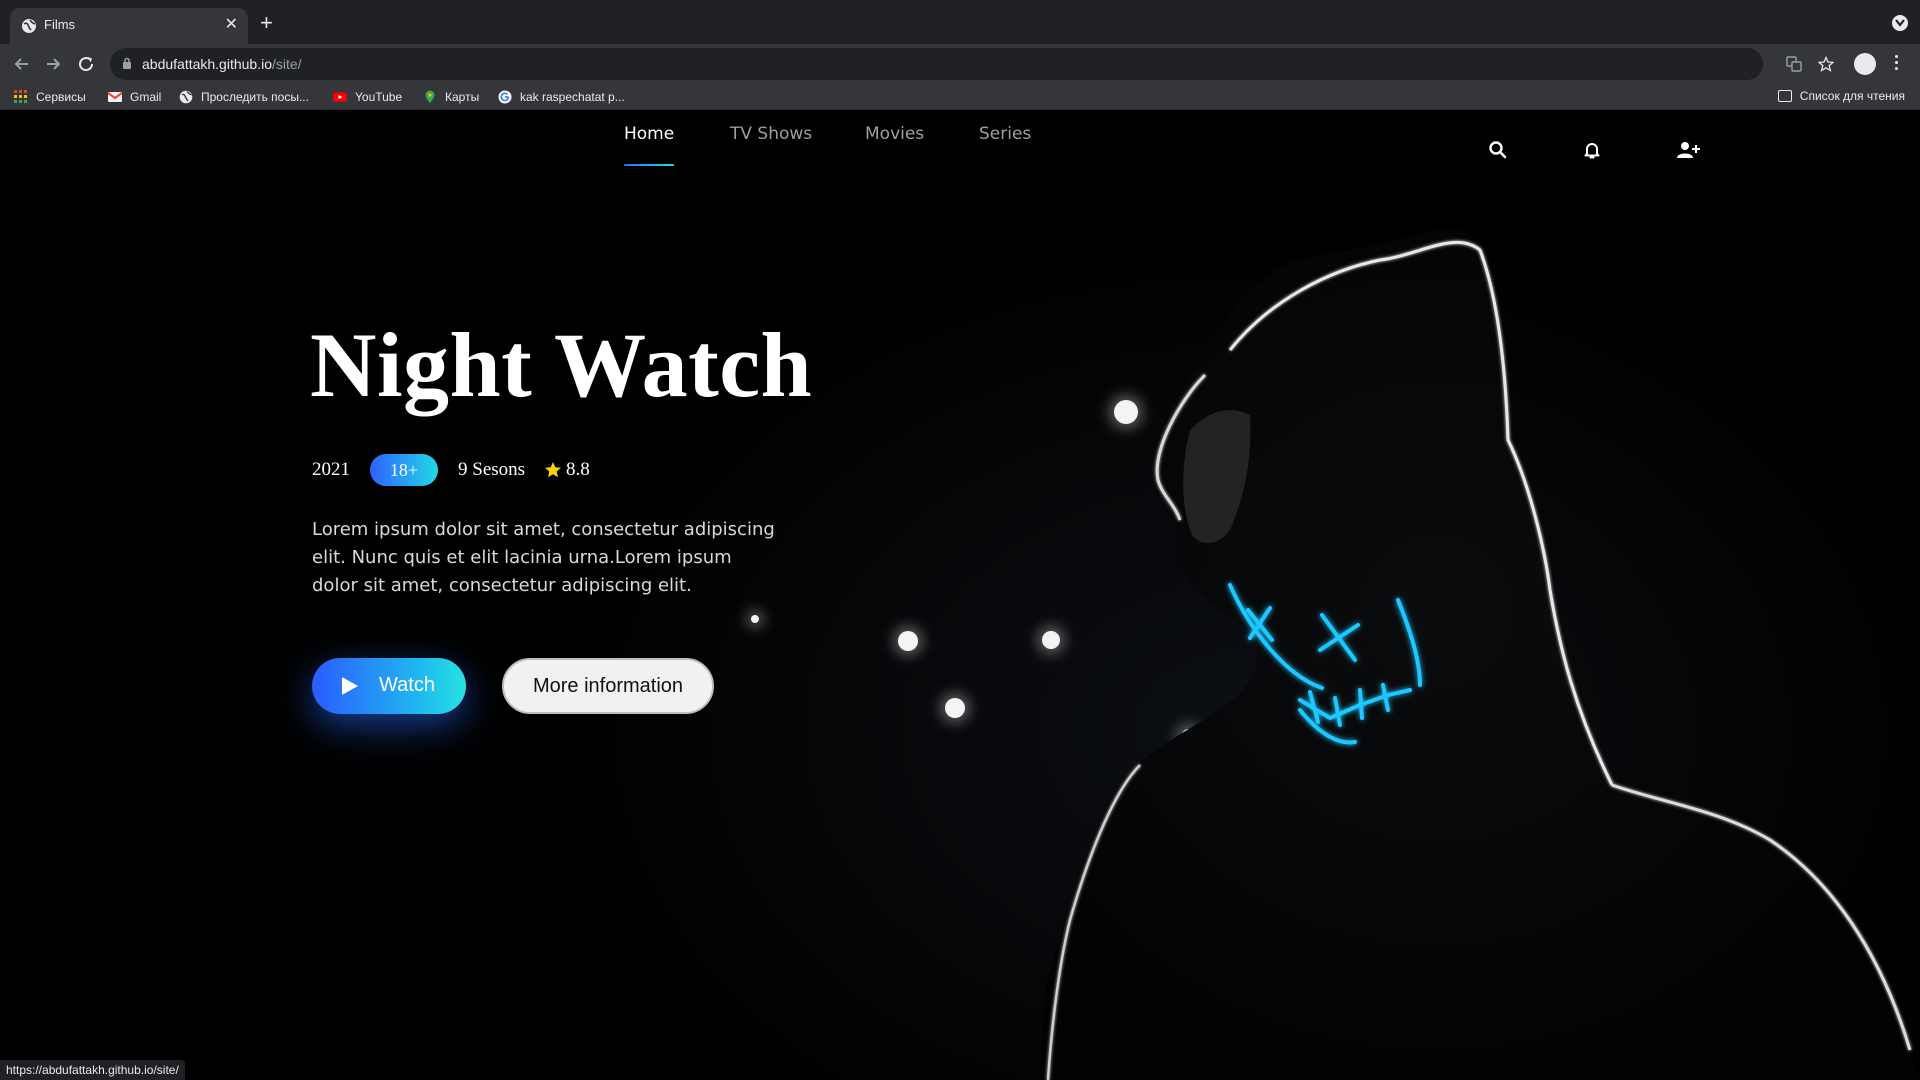  What do you see at coordinates (379, 97) in the screenshot?
I see `bookmark-label: YouTube` at bounding box center [379, 97].